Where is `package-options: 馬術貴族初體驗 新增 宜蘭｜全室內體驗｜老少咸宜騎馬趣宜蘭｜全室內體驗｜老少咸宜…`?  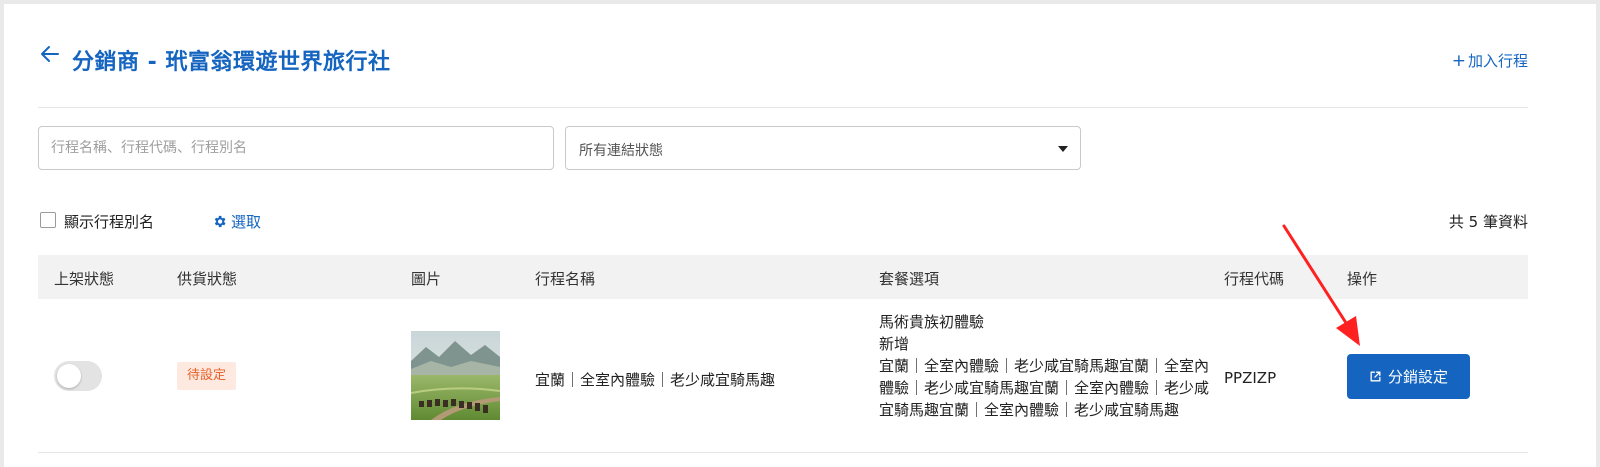 package-options: 馬術貴族初體驗 新增 宜蘭｜全室內體驗｜老少咸宜騎馬趣宜蘭｜全室內體驗｜老少咸宜… is located at coordinates (1044, 366).